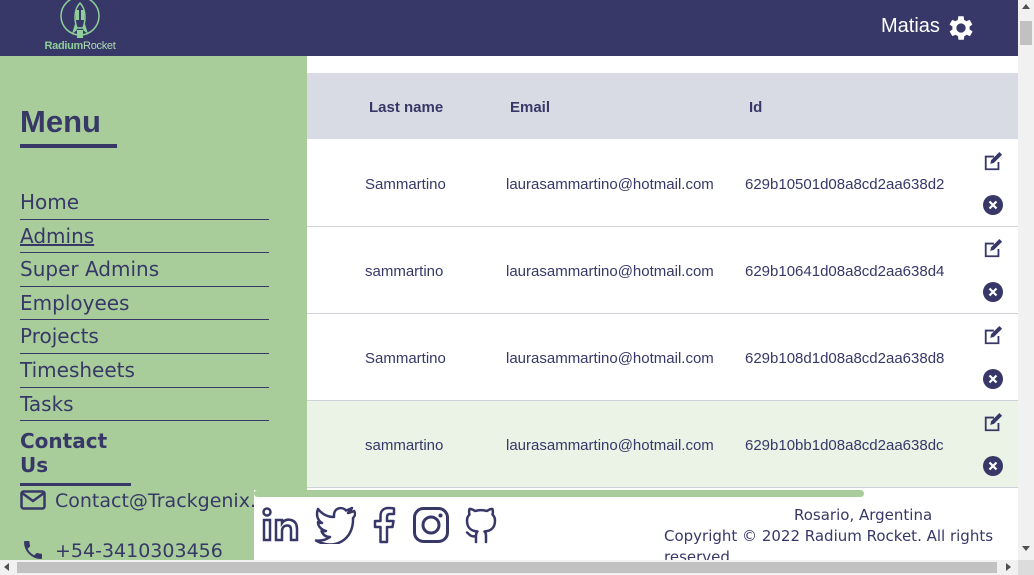 The width and height of the screenshot is (1034, 575). What do you see at coordinates (144, 237) in the screenshot?
I see `sidebar-item-admins: Admins` at bounding box center [144, 237].